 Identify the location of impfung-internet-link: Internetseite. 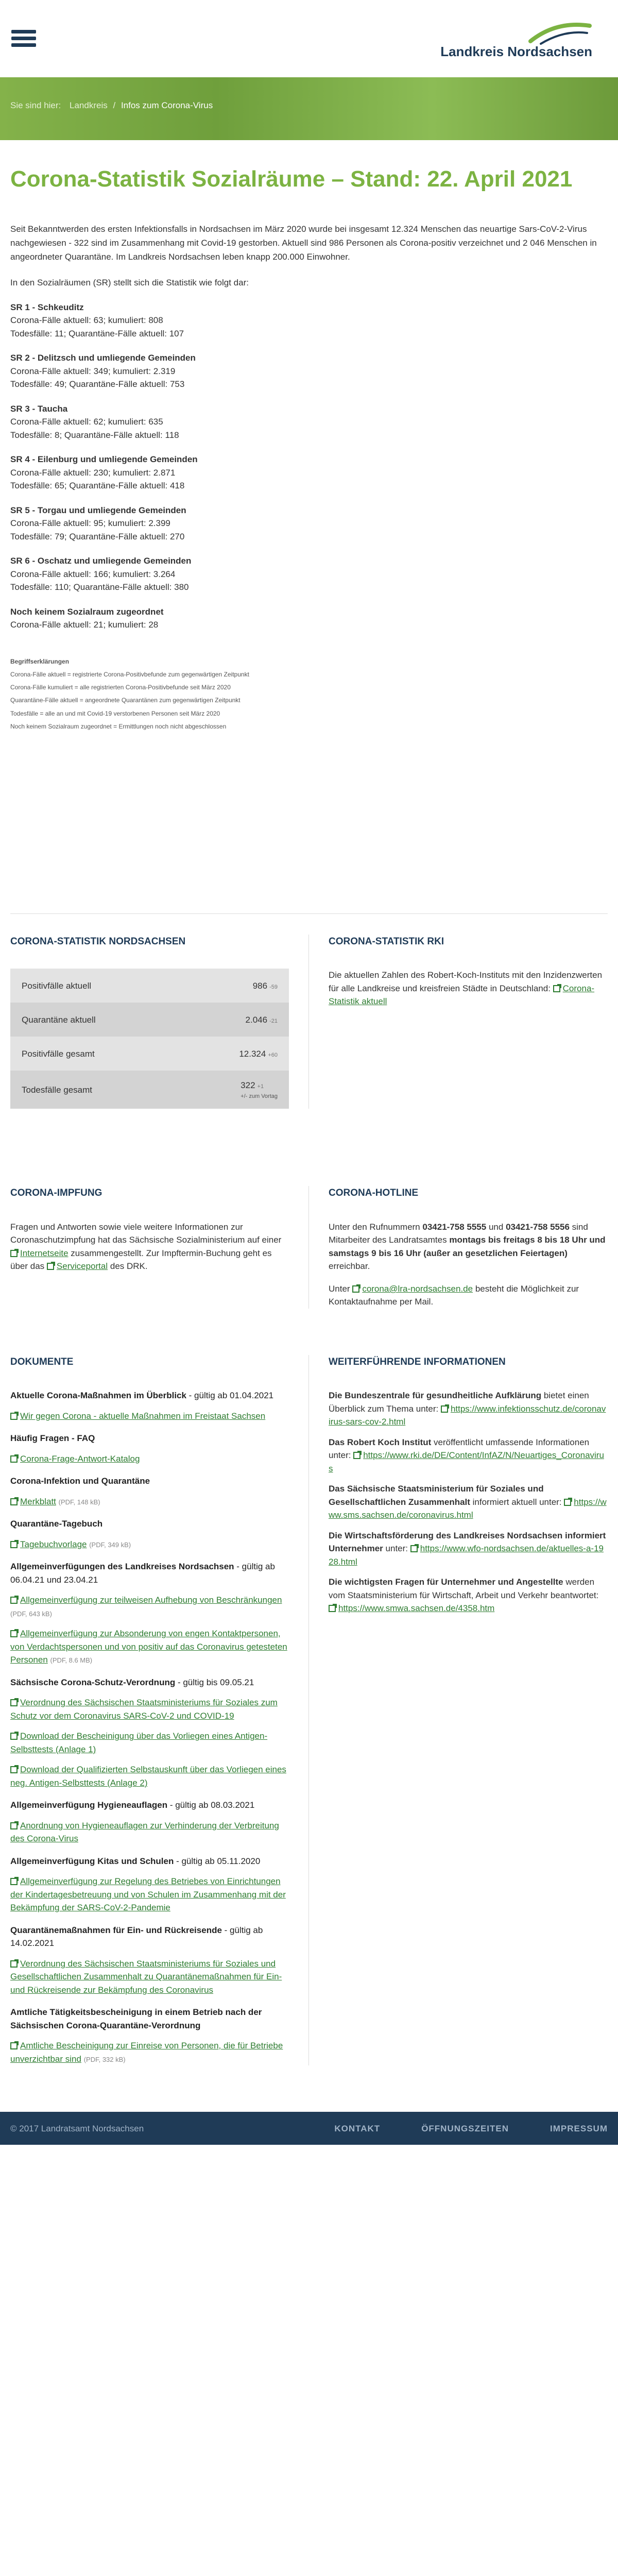
(44, 1253).